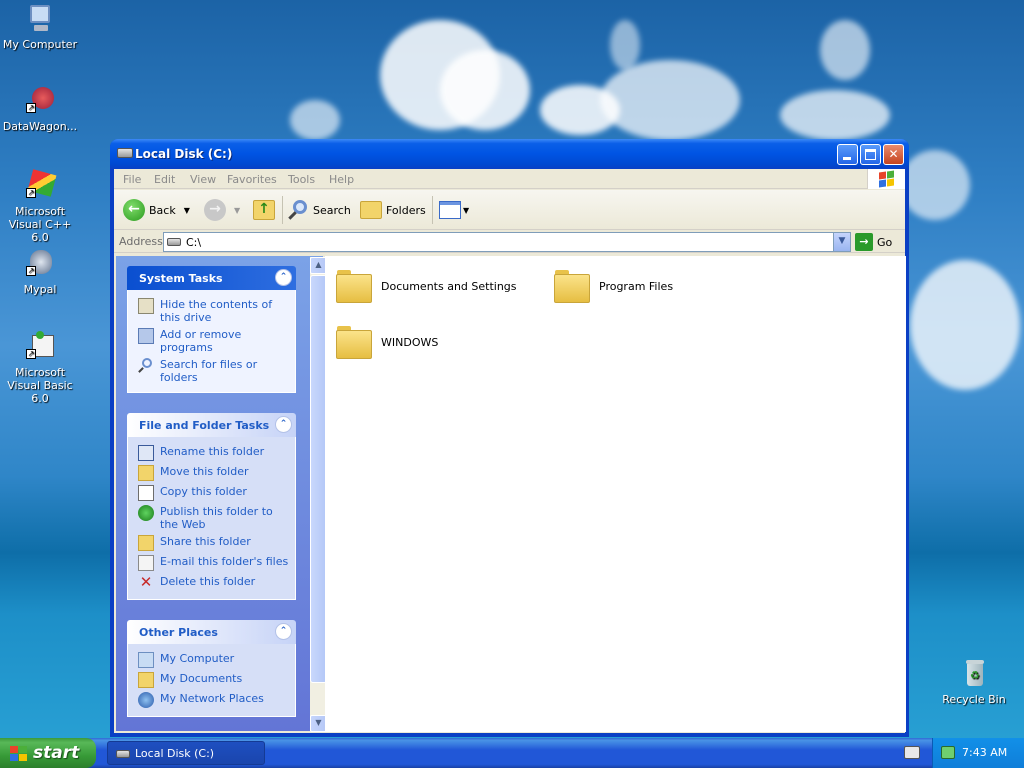 The width and height of the screenshot is (1024, 768). What do you see at coordinates (386, 342) in the screenshot?
I see `folder-windows: WINDOWS` at bounding box center [386, 342].